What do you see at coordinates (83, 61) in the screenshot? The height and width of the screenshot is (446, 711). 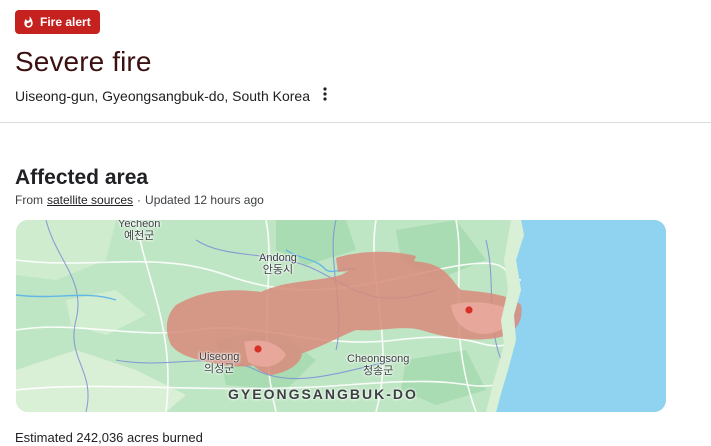 I see `page-title: Severe fire` at bounding box center [83, 61].